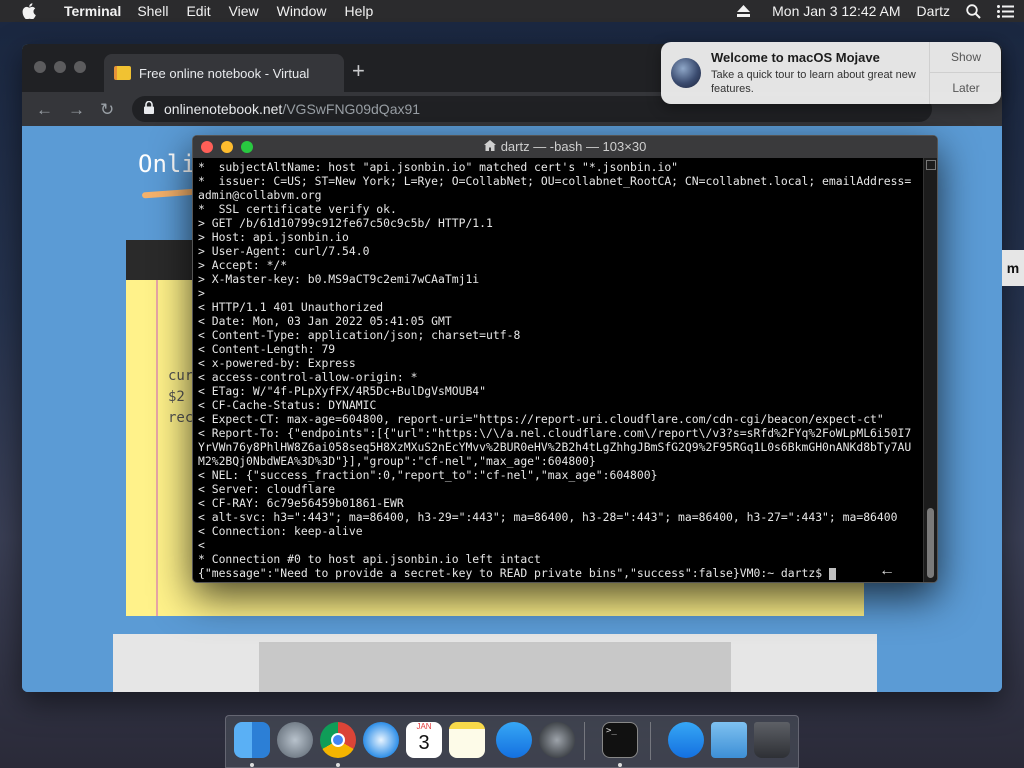 The height and width of the screenshot is (768, 1024). What do you see at coordinates (686, 740) in the screenshot?
I see `app-store-folder-icon` at bounding box center [686, 740].